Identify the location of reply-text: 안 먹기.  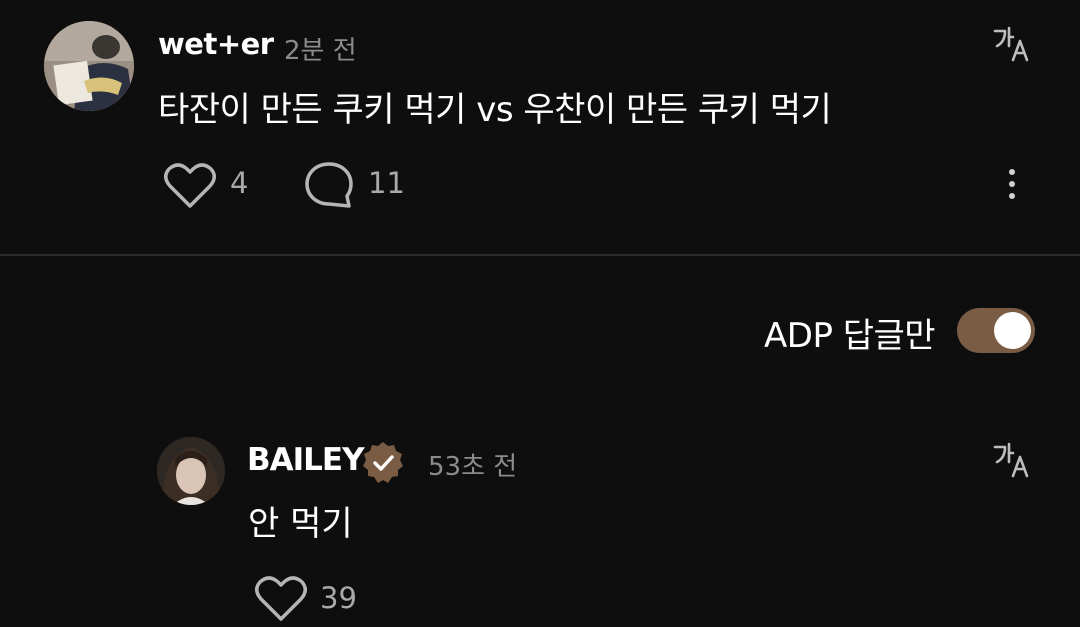
(300, 524).